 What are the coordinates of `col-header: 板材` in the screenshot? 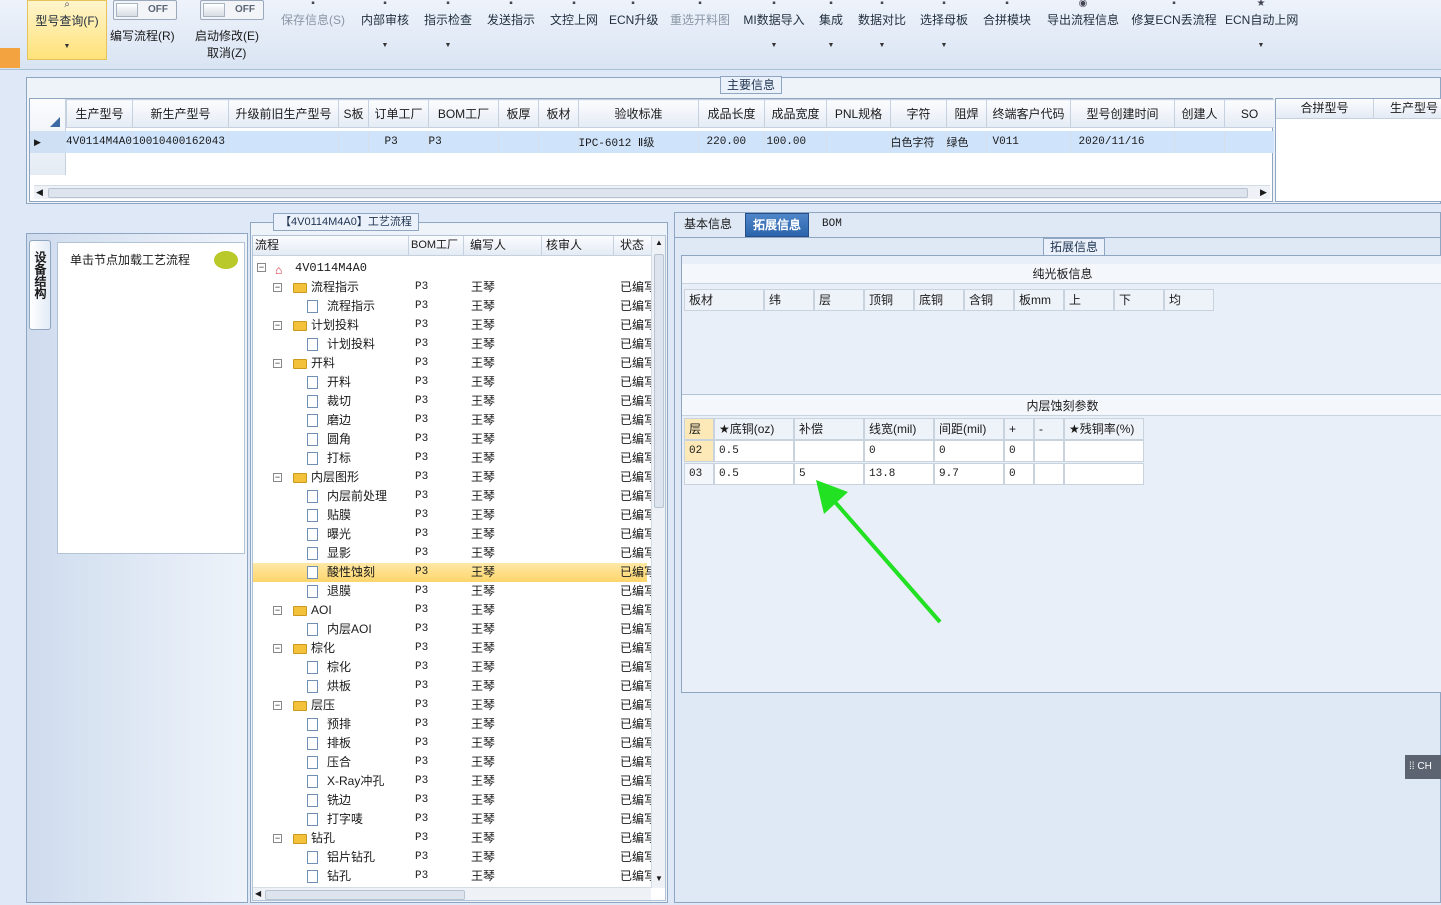 It's located at (558, 113).